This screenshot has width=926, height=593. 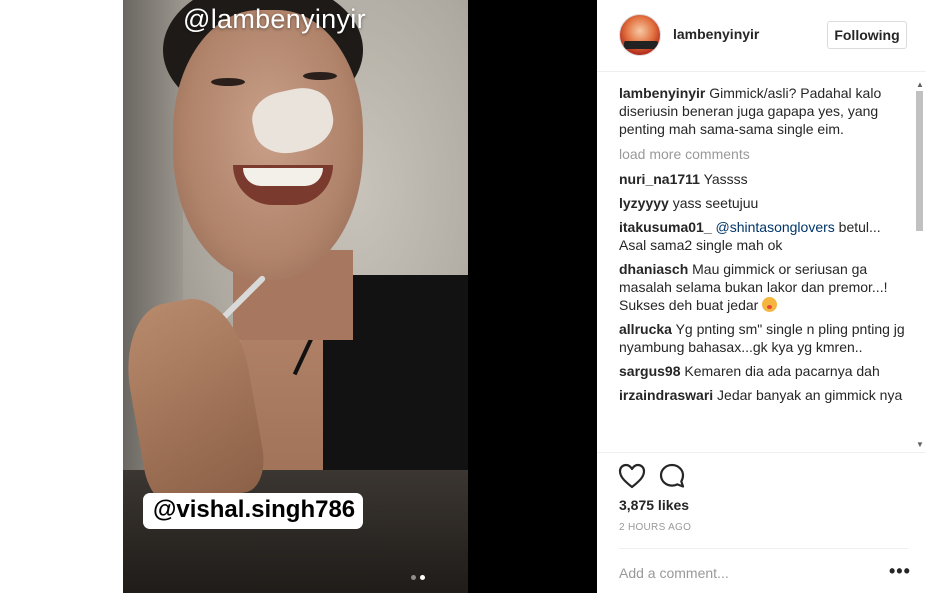 I want to click on add-comment-section: •••, so click(x=765, y=569).